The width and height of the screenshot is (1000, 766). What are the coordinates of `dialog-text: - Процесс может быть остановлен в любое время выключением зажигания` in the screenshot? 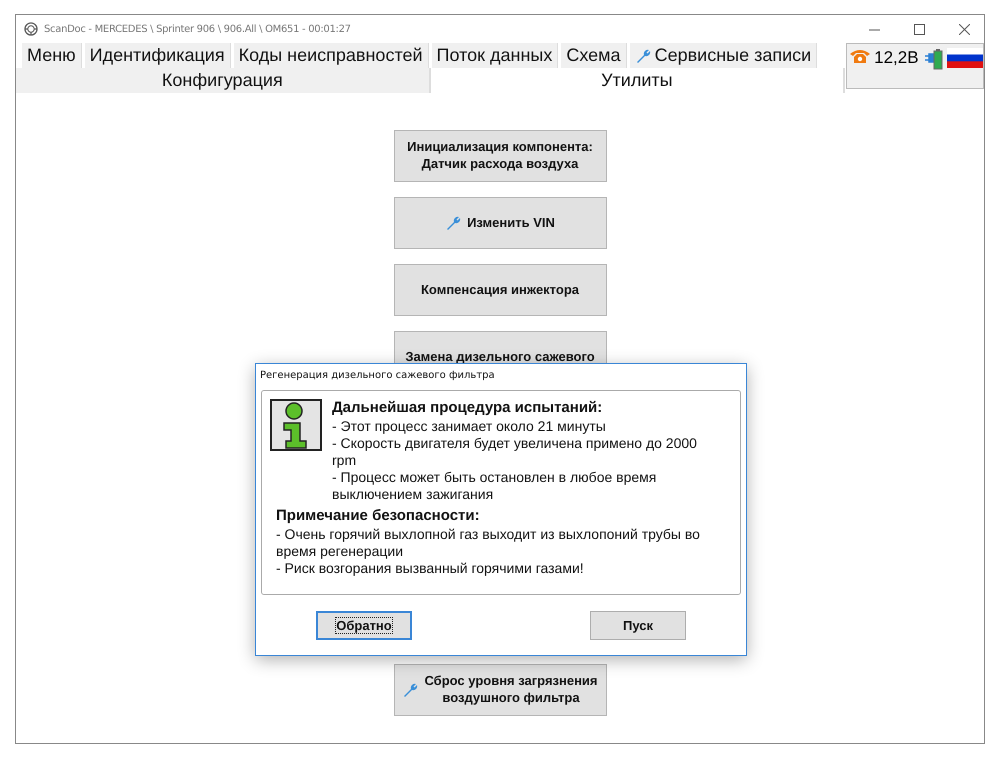 It's located at (495, 486).